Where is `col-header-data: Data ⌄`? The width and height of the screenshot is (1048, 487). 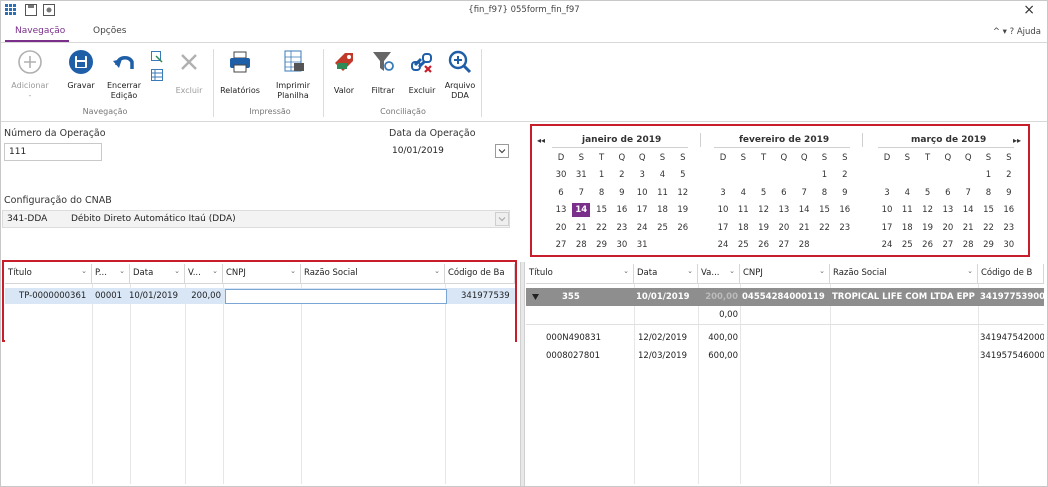
col-header-data: Data ⌄ is located at coordinates (157, 274).